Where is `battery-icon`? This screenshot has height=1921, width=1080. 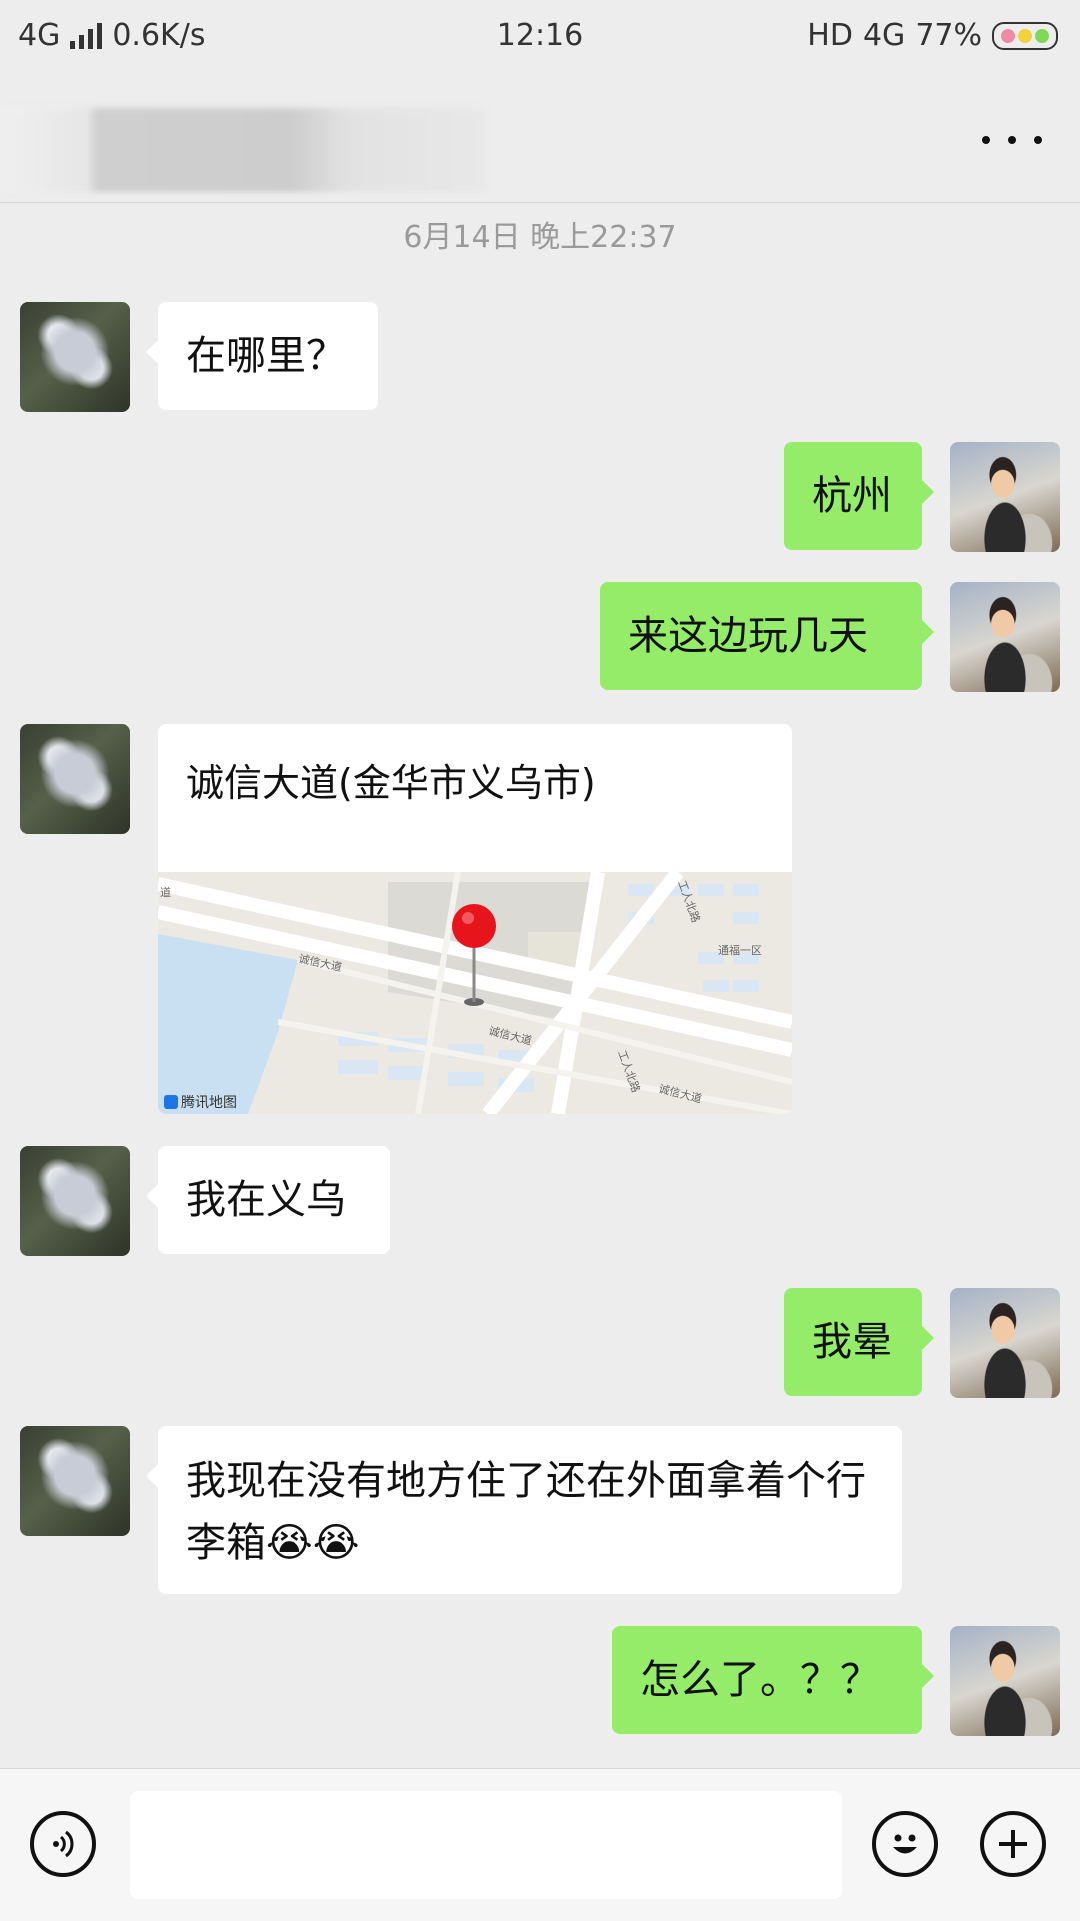
battery-icon is located at coordinates (1025, 35).